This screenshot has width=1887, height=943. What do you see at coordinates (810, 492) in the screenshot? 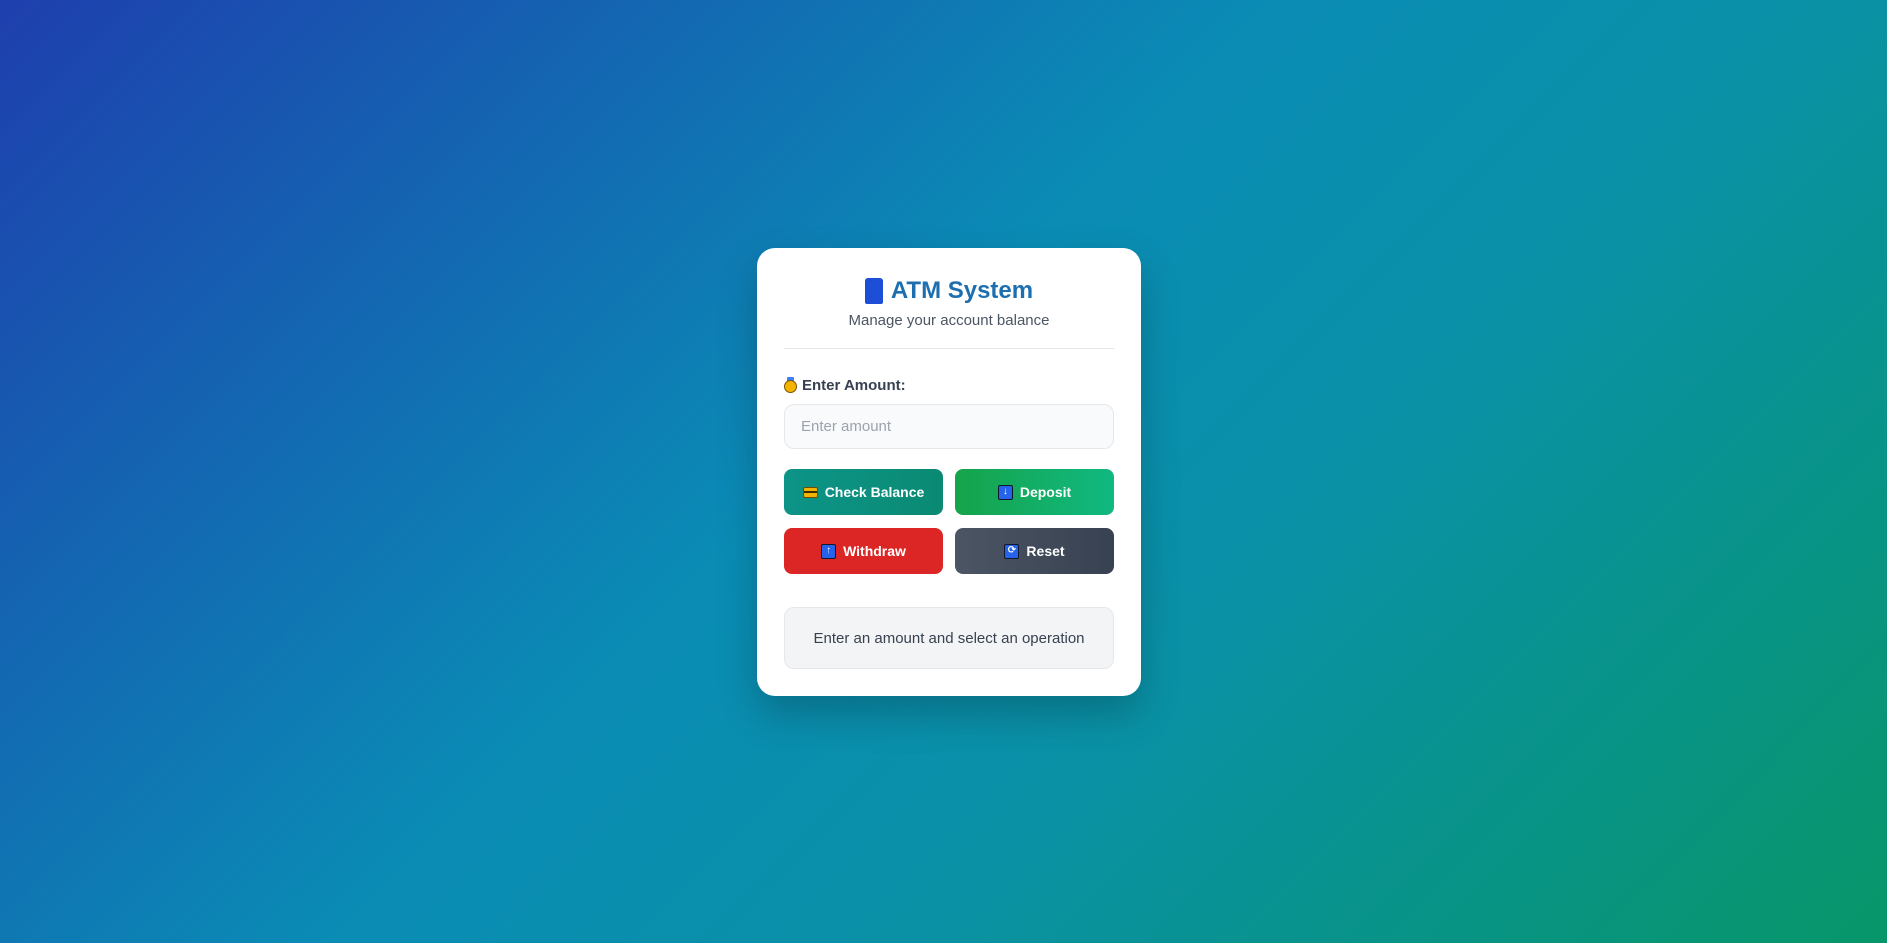
I see `credit-card-icon` at bounding box center [810, 492].